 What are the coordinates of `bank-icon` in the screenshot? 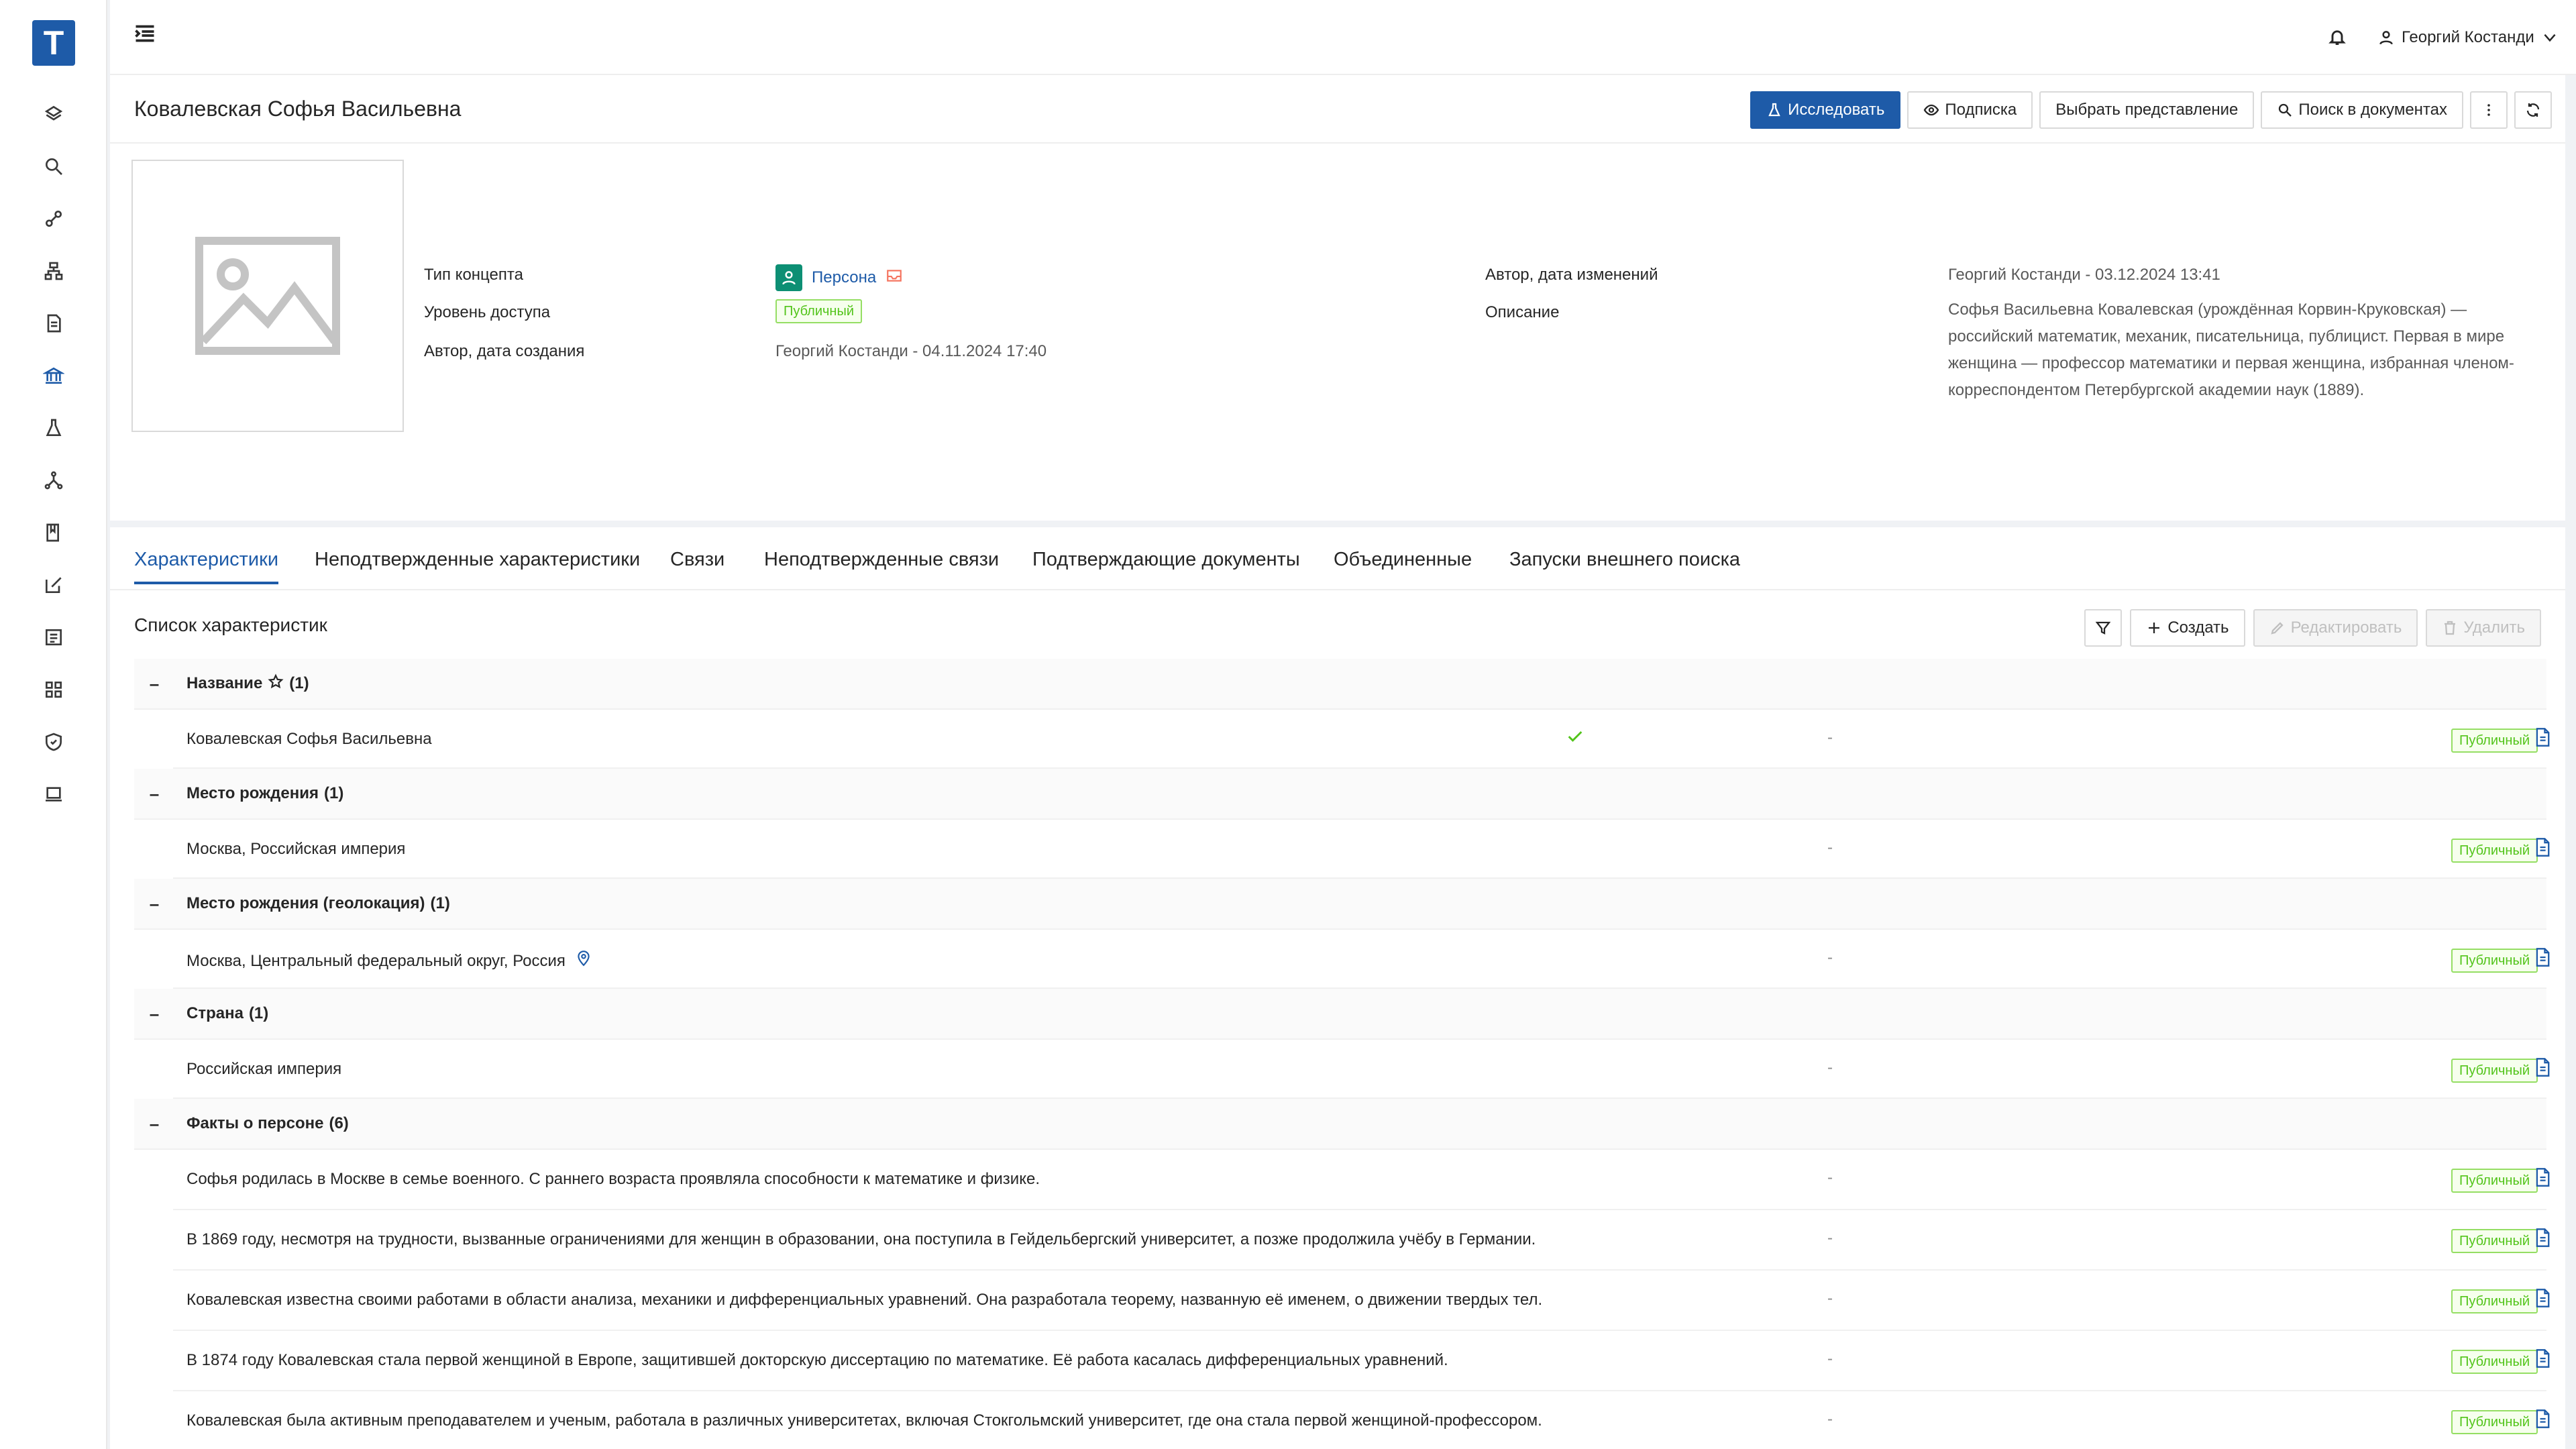 It's located at (53, 375).